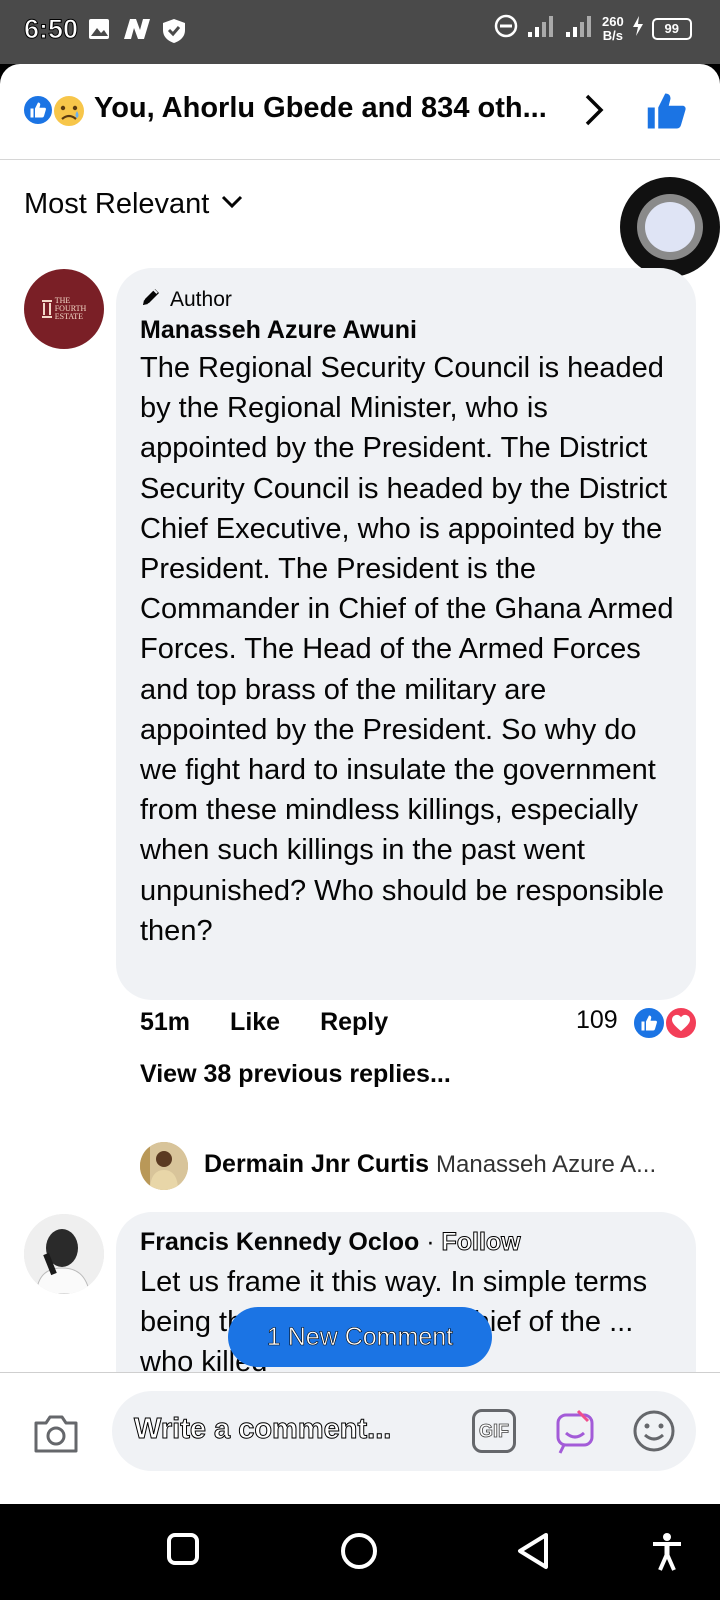  I want to click on like-button-icon, so click(667, 113).